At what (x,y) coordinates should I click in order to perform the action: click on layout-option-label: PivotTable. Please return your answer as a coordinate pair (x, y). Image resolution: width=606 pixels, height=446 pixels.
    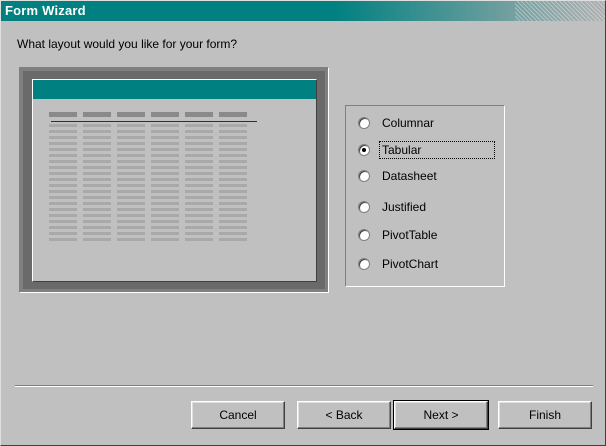
    Looking at the image, I should click on (410, 235).